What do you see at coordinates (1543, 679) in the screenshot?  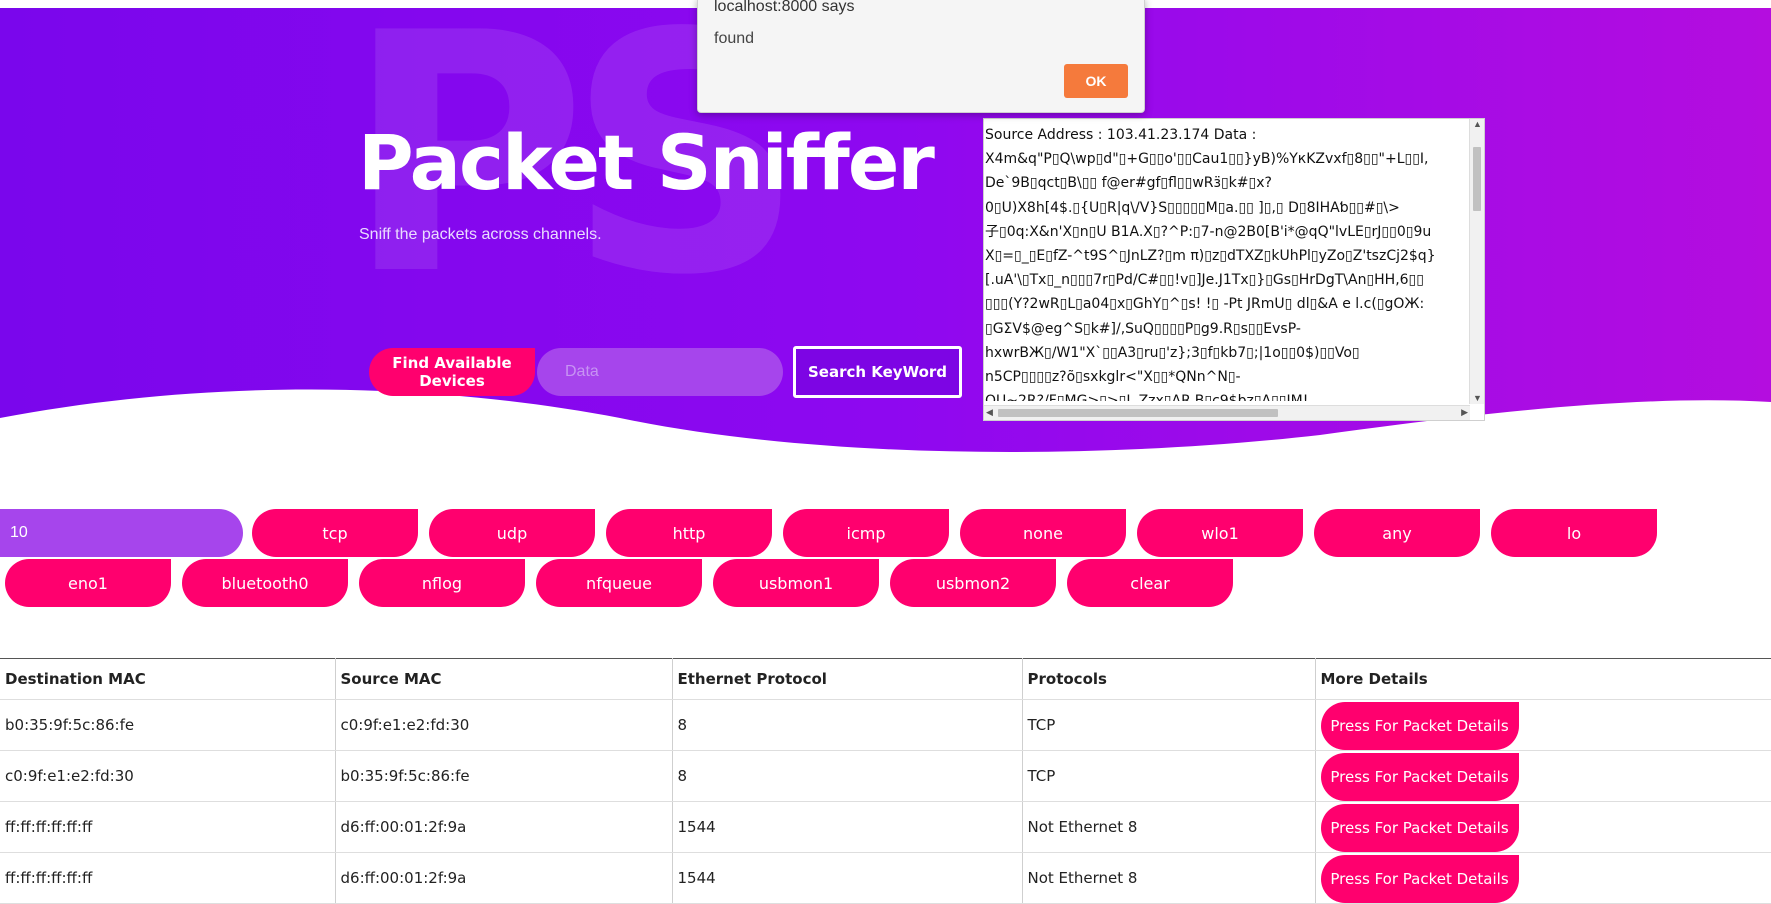 I see `column-header: More Details` at bounding box center [1543, 679].